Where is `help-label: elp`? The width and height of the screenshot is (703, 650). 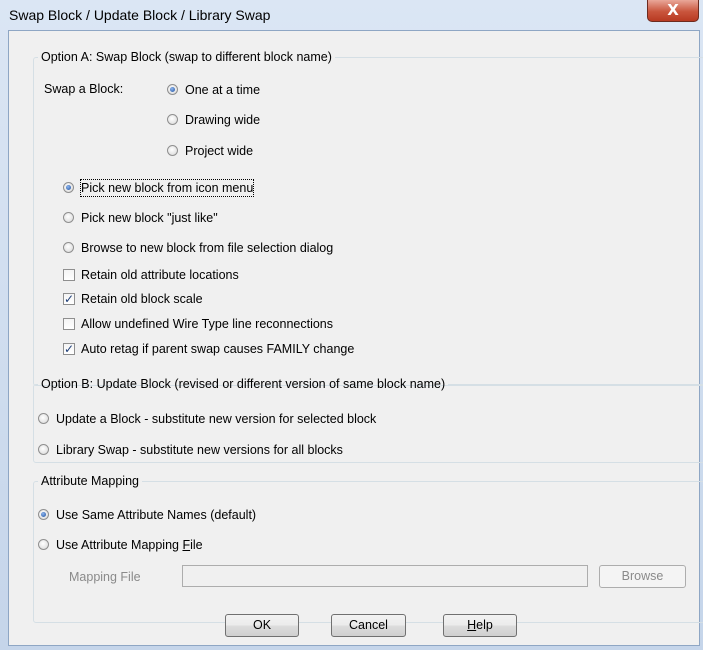
help-label: elp is located at coordinates (484, 625).